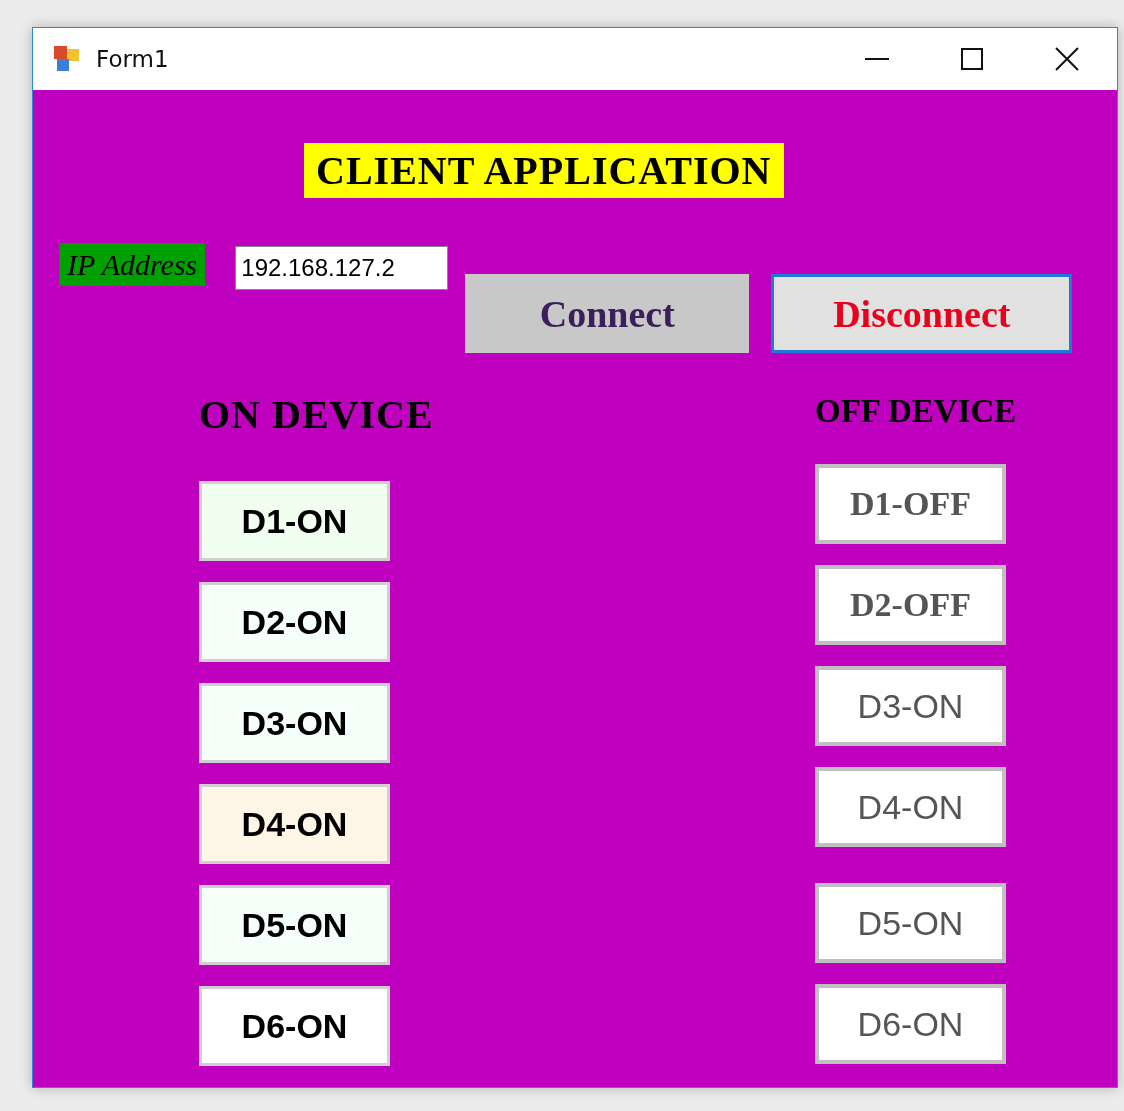 Image resolution: width=1124 pixels, height=1111 pixels. I want to click on ip-address-label: IP Address, so click(132, 264).